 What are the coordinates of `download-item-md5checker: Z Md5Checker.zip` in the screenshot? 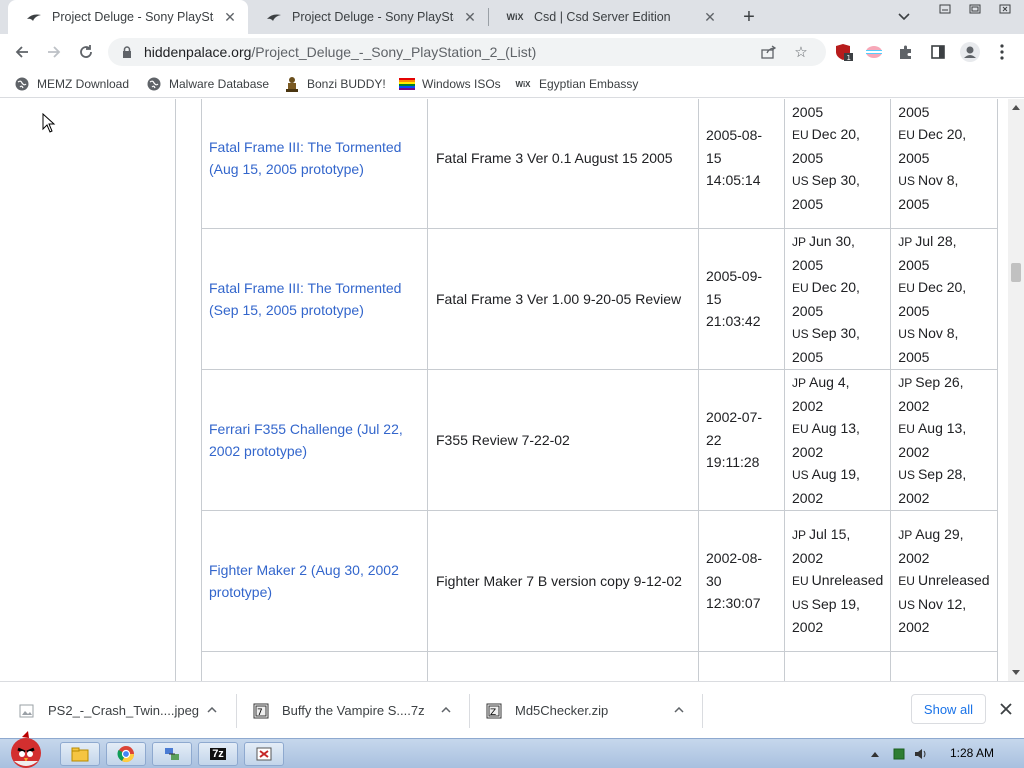 It's located at (590, 710).